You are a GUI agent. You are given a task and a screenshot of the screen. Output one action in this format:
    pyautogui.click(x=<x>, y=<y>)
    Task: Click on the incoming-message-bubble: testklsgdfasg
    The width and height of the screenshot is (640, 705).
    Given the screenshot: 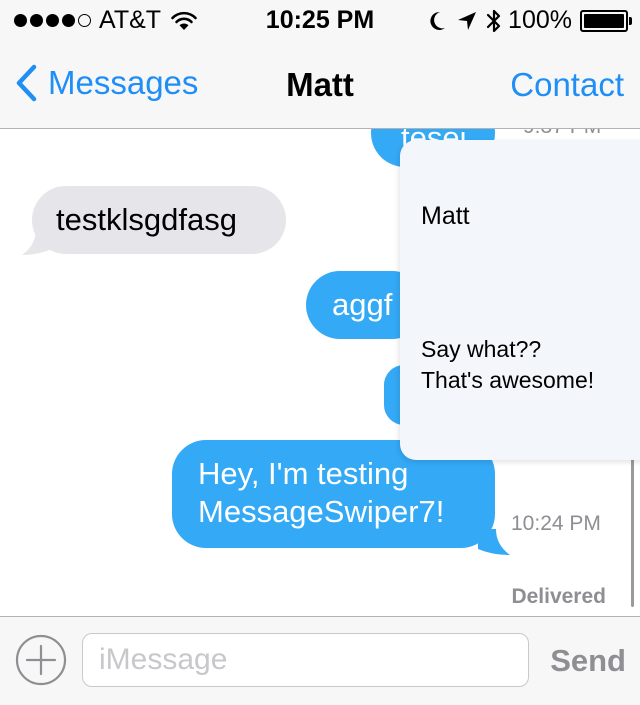 What is the action you would take?
    pyautogui.click(x=159, y=220)
    